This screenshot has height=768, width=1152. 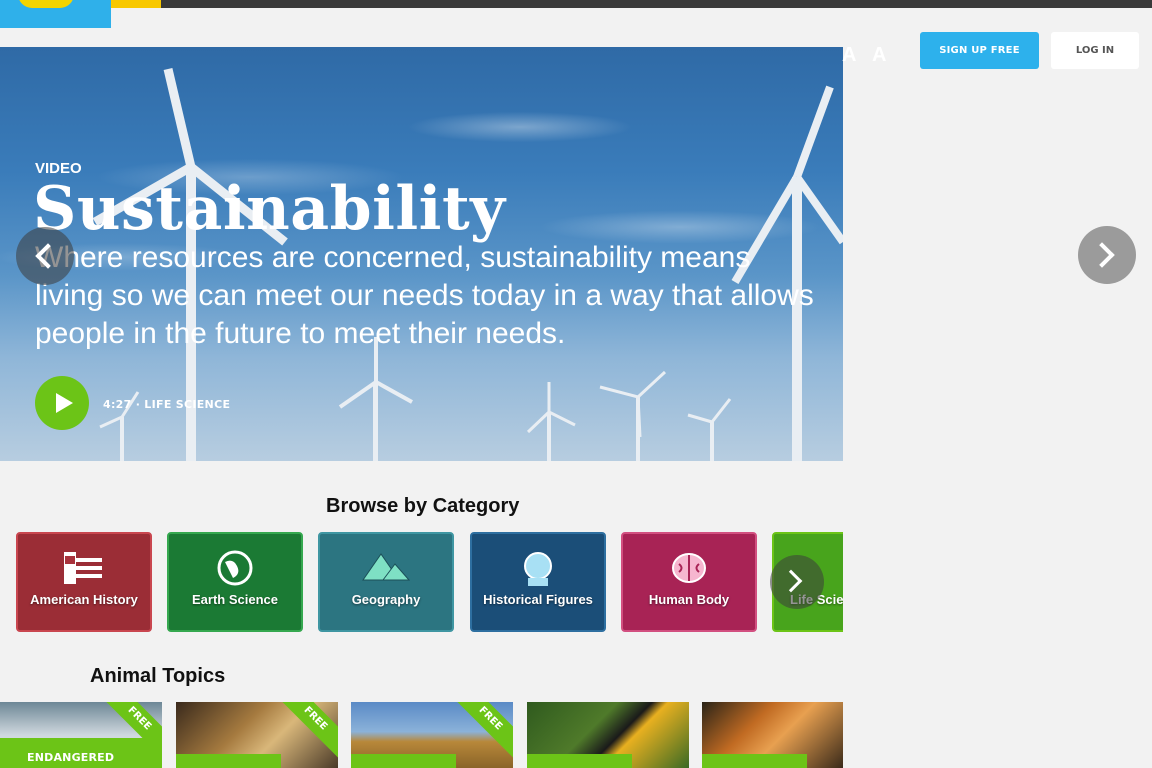 I want to click on globe-icon, so click(x=235, y=568).